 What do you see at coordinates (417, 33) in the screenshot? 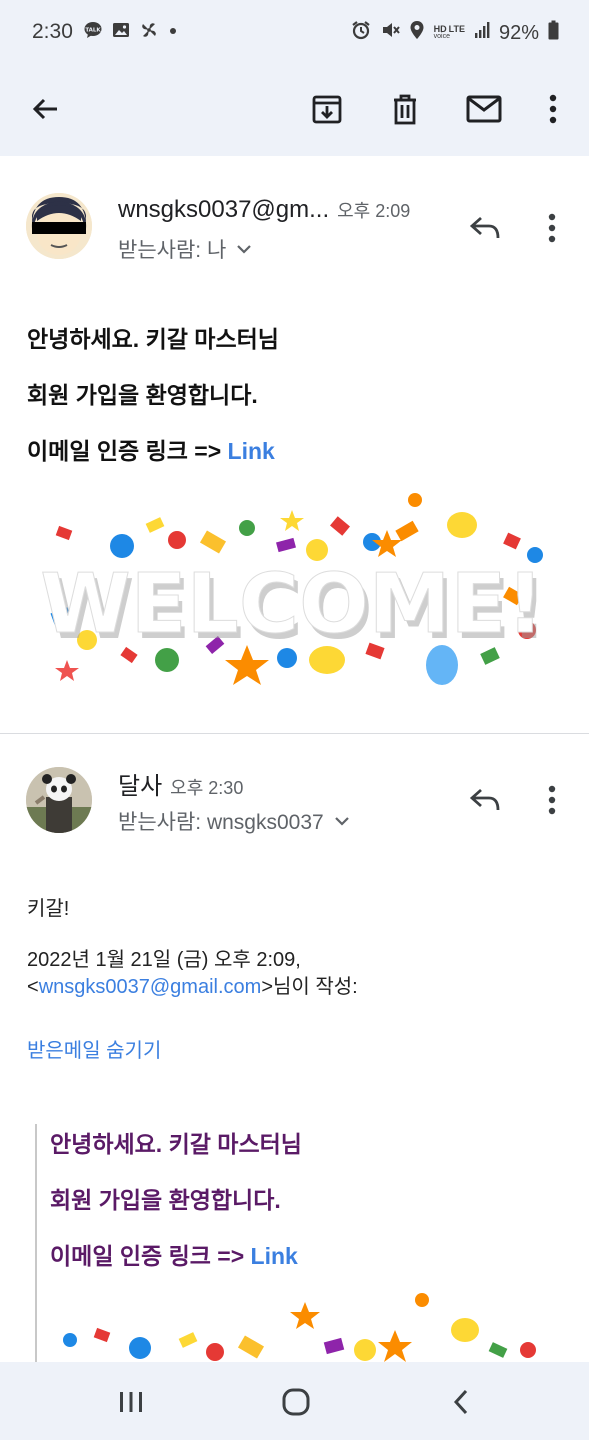
I see `location-icon` at bounding box center [417, 33].